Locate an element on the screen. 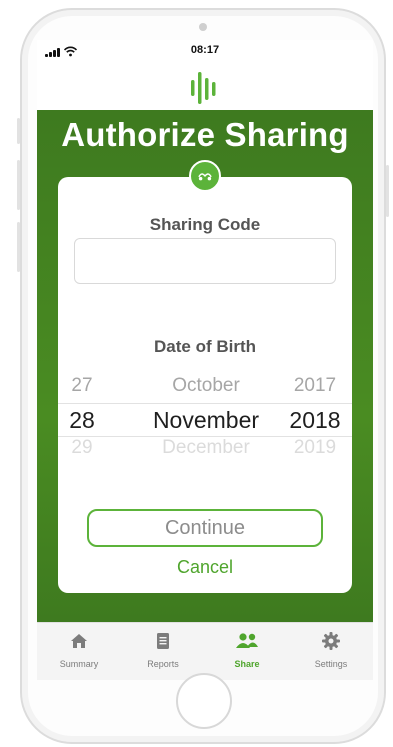 The image size is (393, 747). page-title: Authorize Sharing is located at coordinates (205, 134).